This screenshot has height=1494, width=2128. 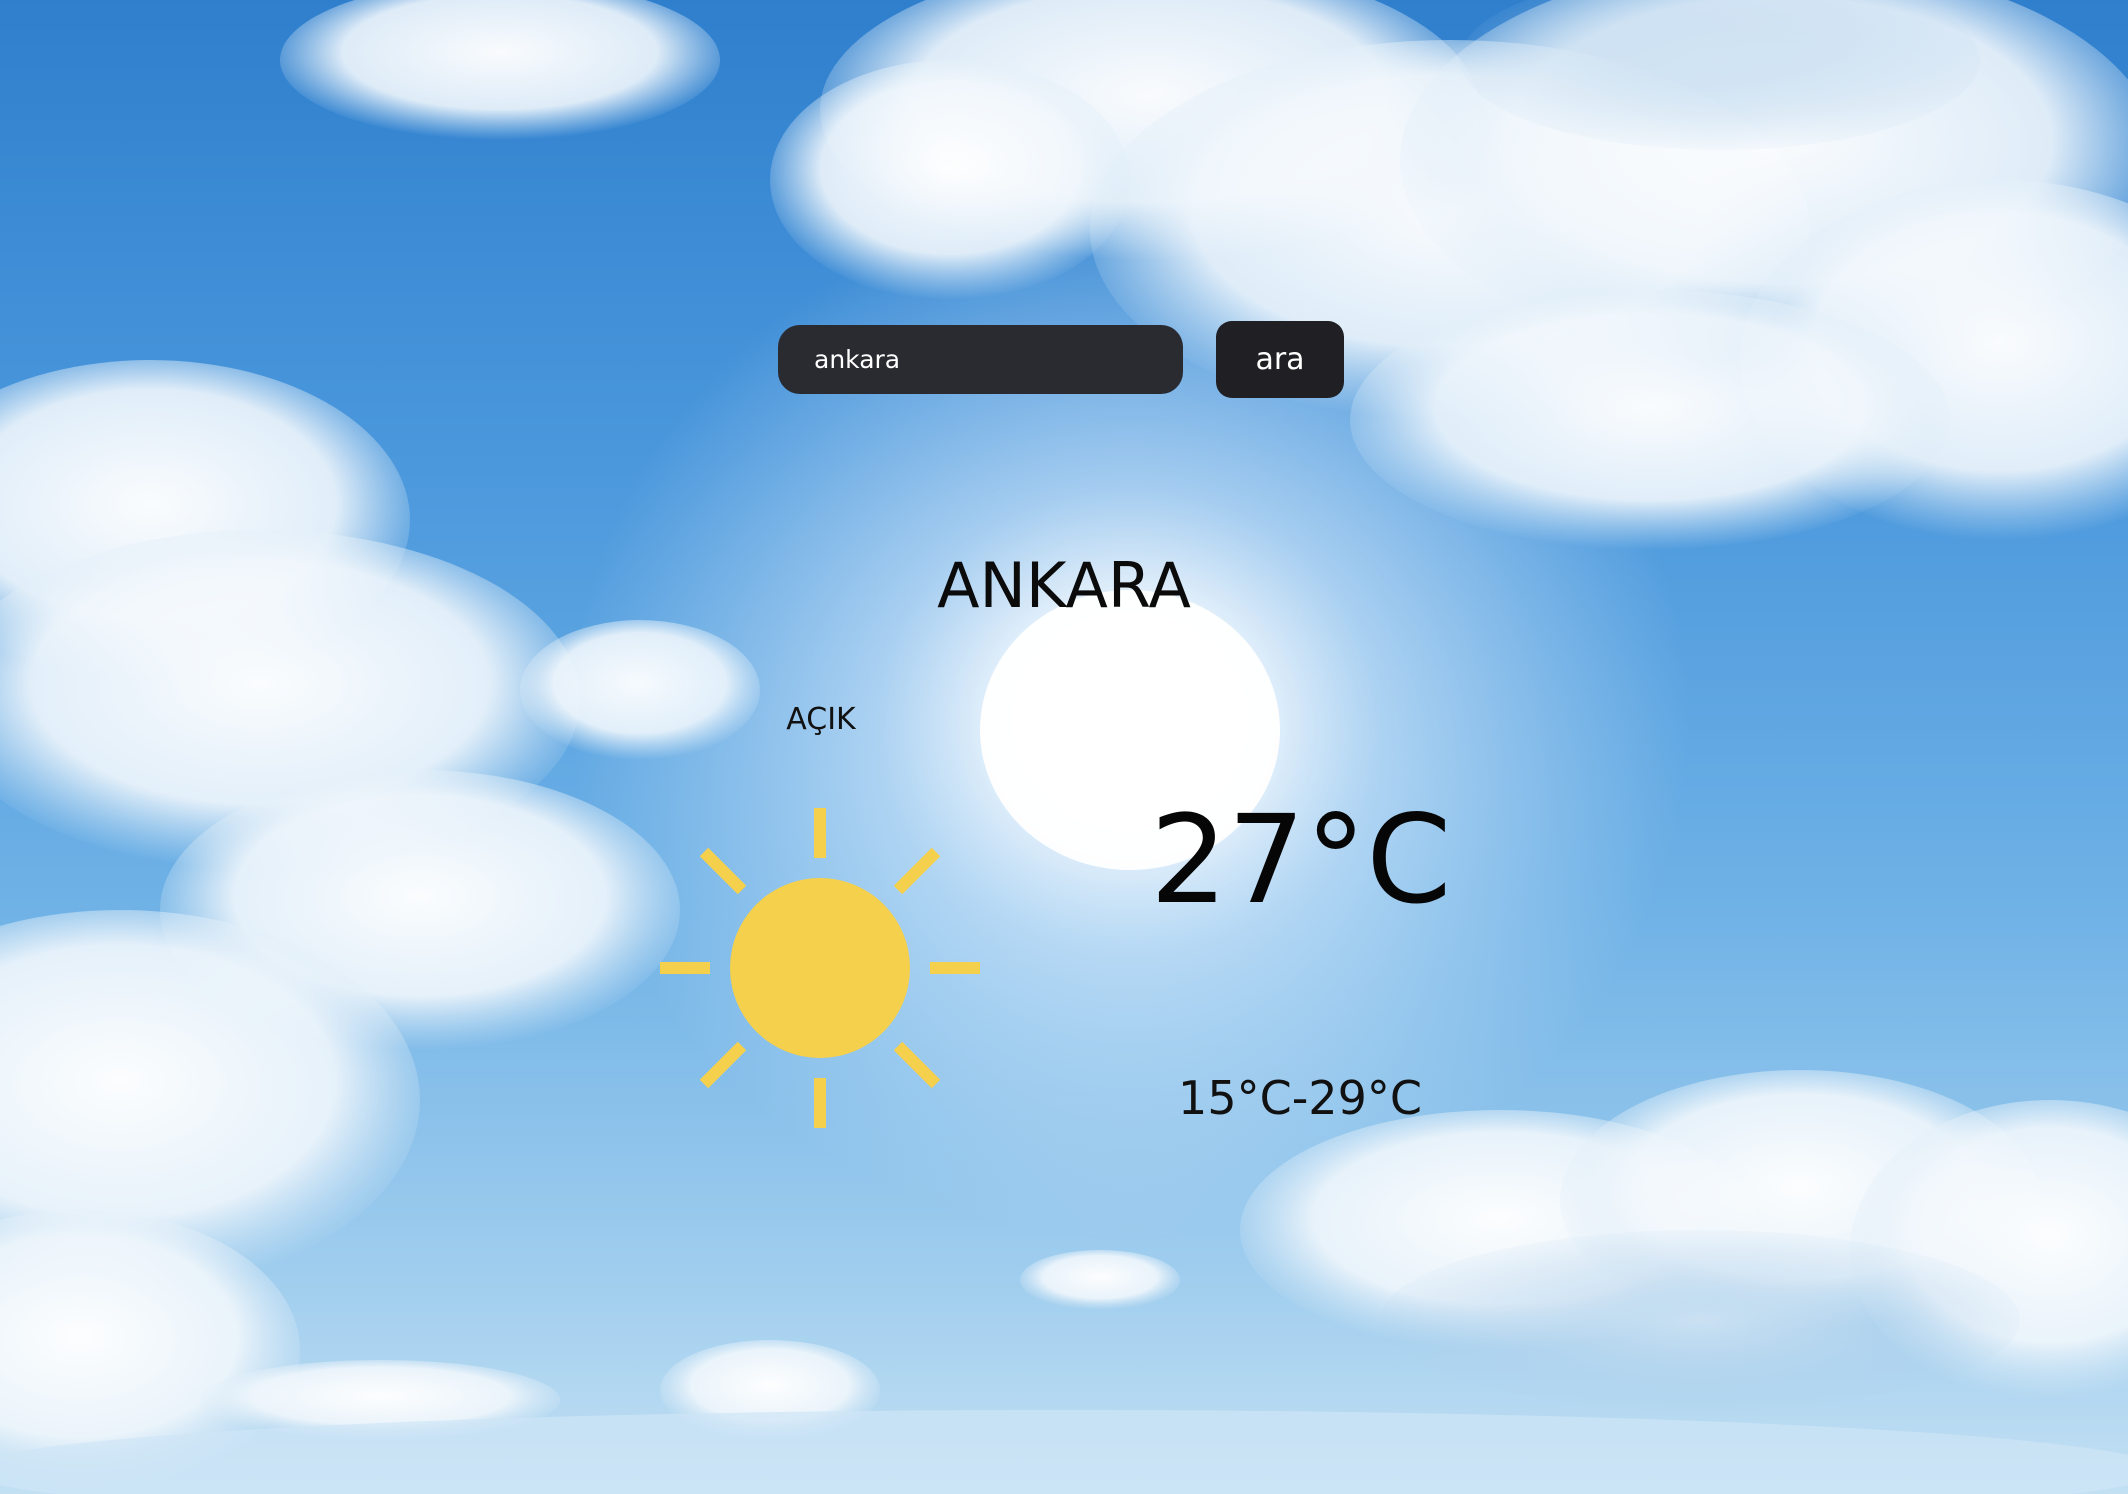 I want to click on temperature-range: 15°C-29°C, so click(x=1300, y=1098).